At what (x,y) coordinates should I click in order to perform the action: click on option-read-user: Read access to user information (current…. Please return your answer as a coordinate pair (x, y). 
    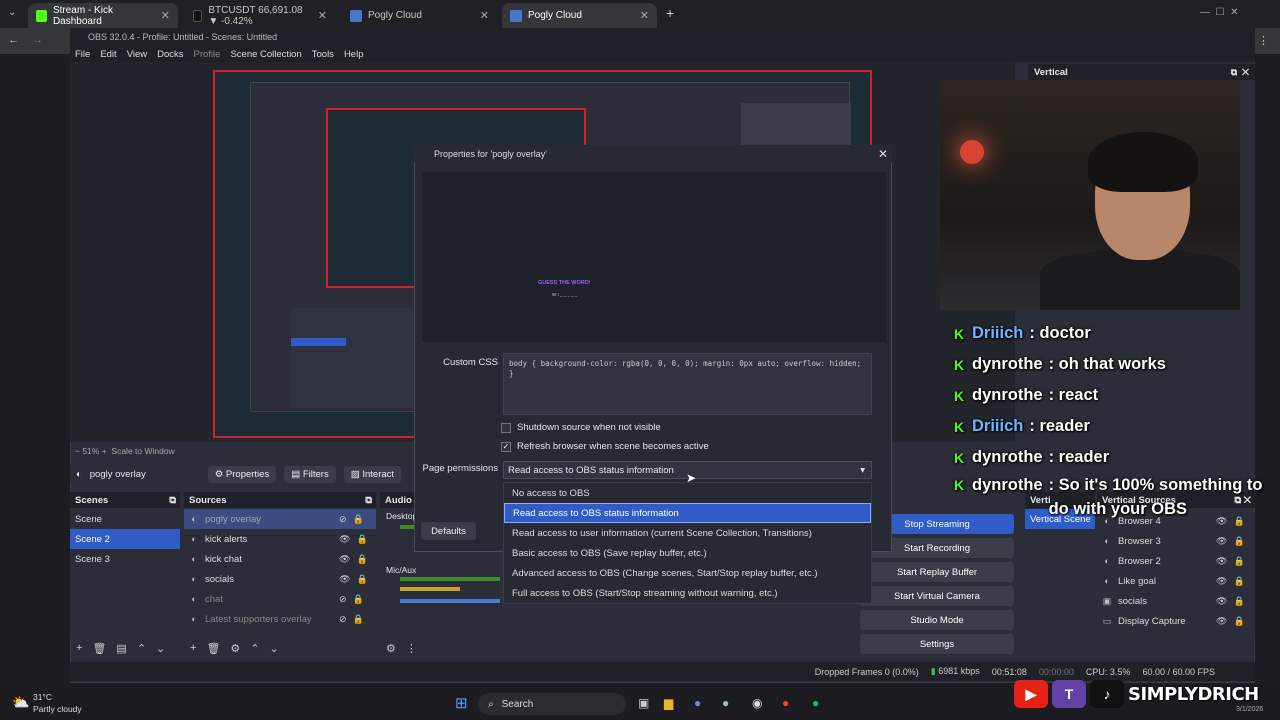
    Looking at the image, I should click on (687, 533).